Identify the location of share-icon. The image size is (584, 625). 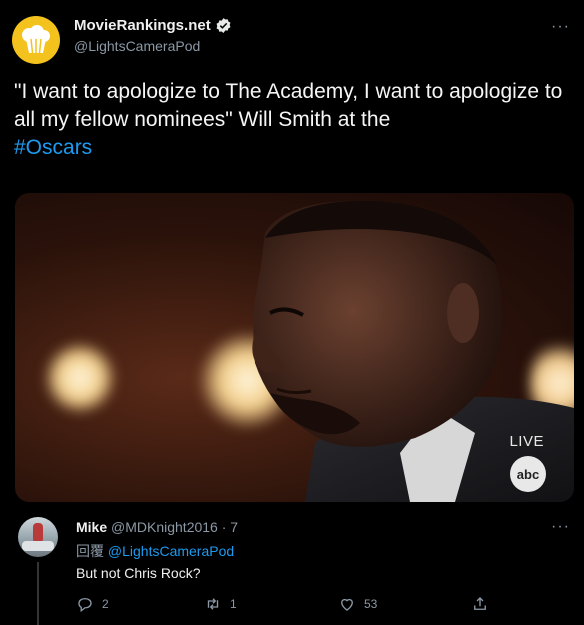
(480, 603).